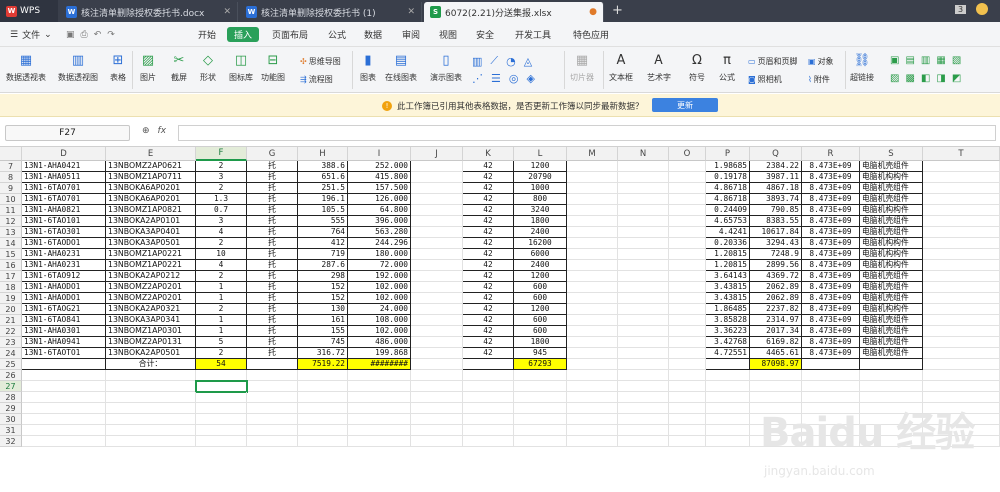  Describe the element at coordinates (728, 177) in the screenshot. I see `cell: 0.19178` at that location.